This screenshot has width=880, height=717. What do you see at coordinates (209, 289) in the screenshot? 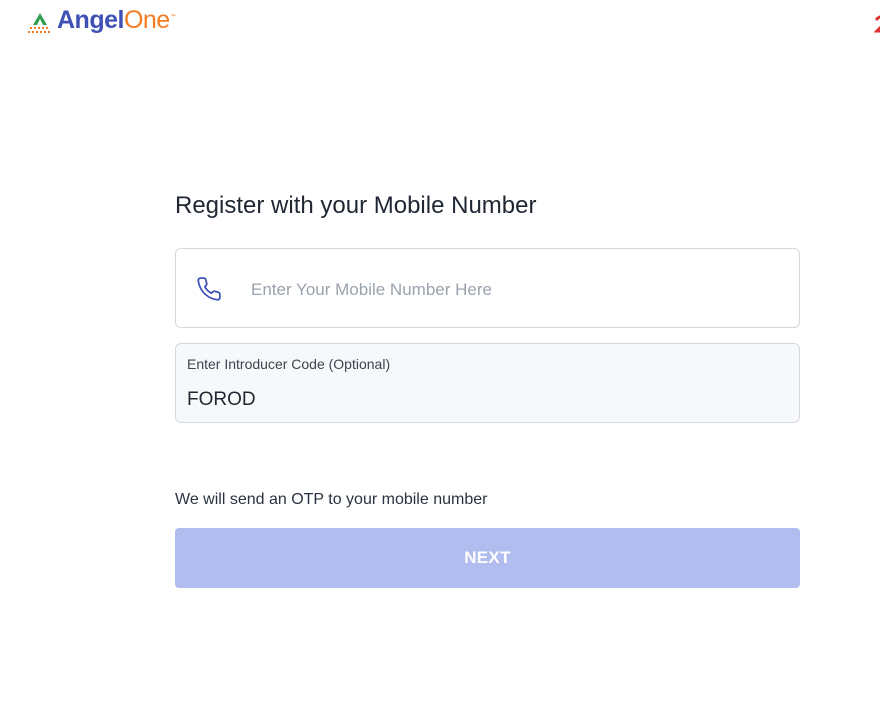
I see `phone-icon` at bounding box center [209, 289].